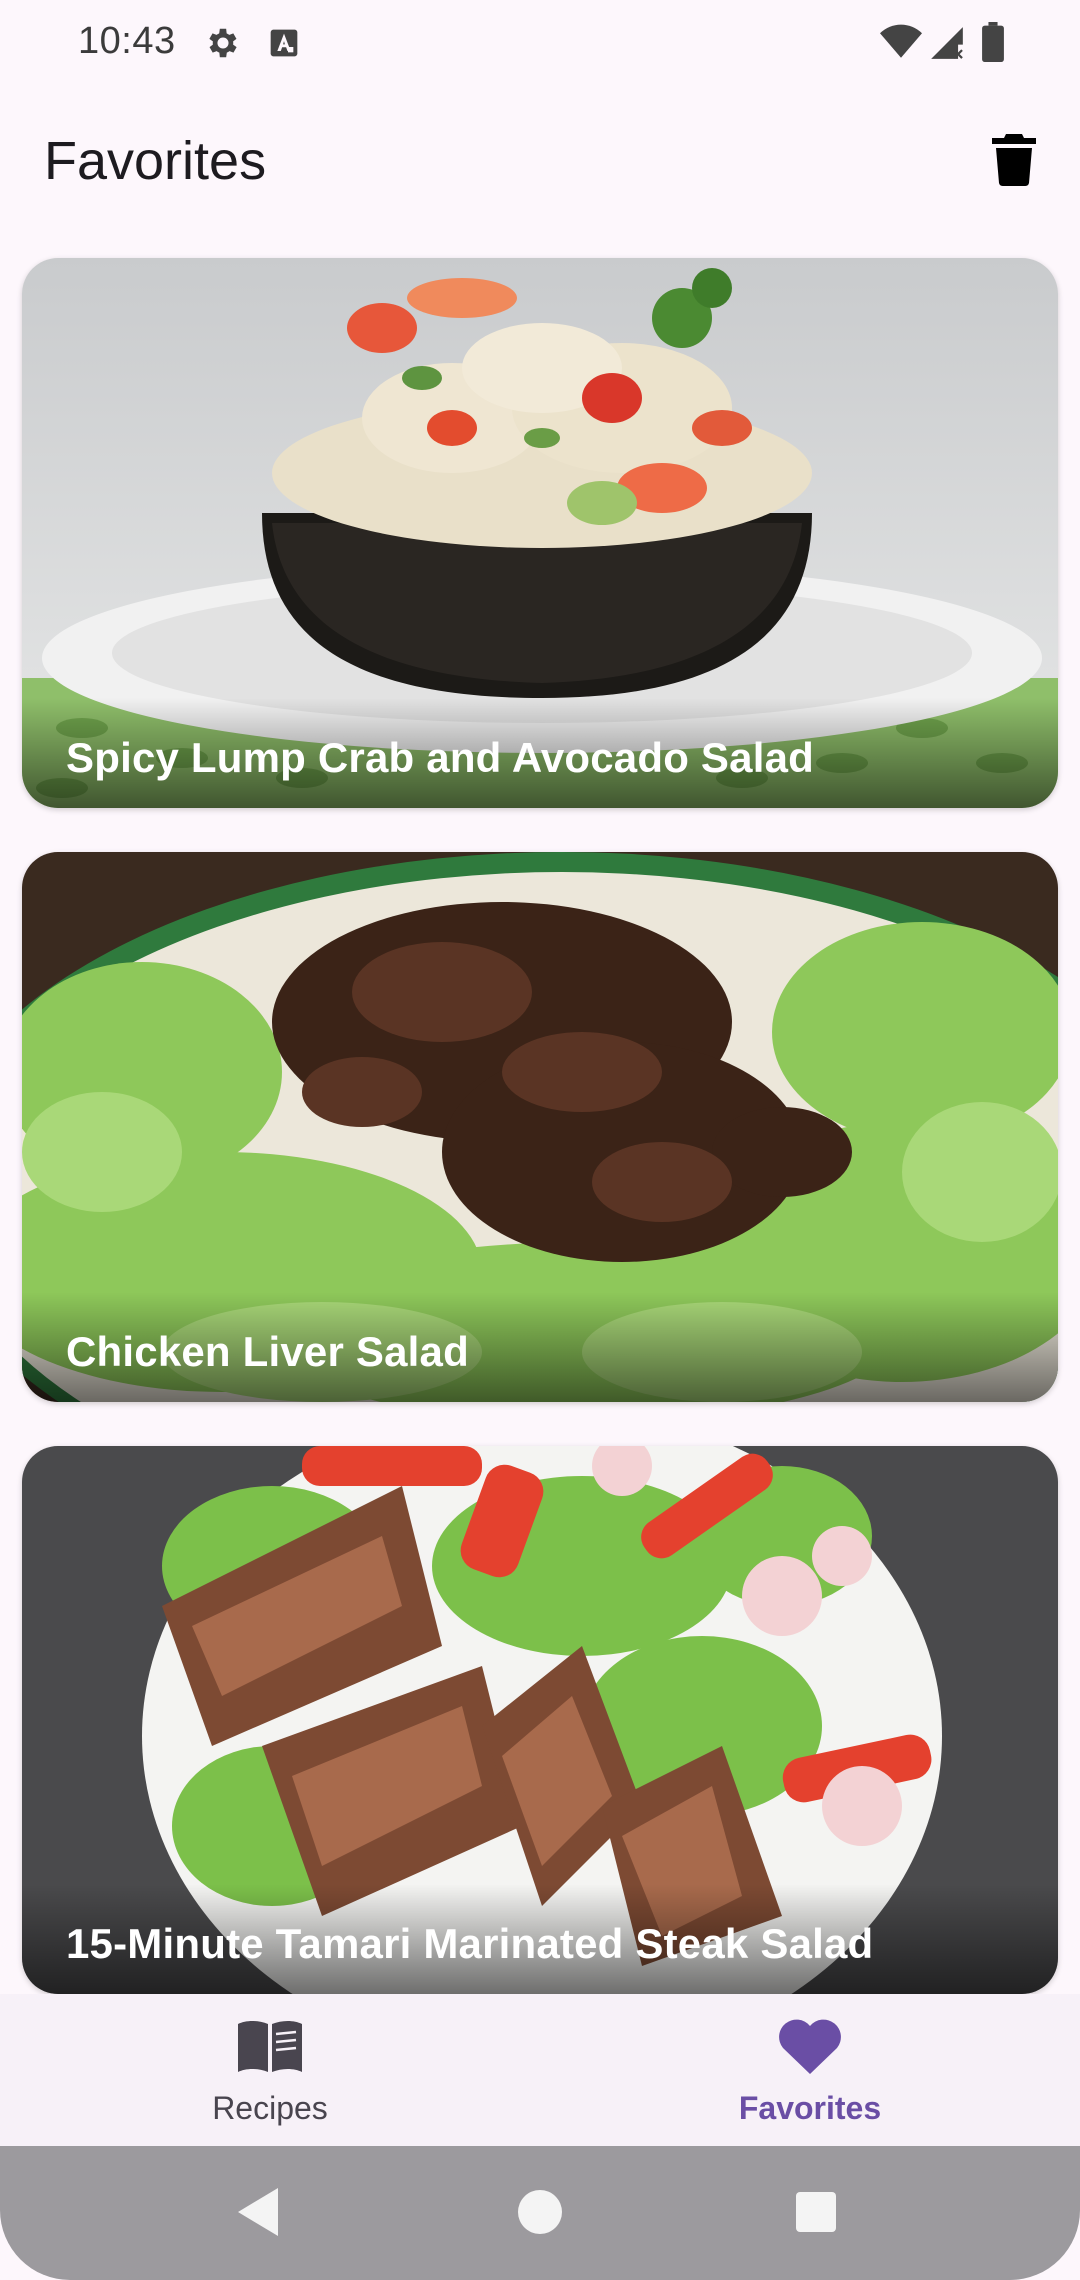 The height and width of the screenshot is (2280, 1080). Describe the element at coordinates (810, 2046) in the screenshot. I see `heart-icon` at that location.